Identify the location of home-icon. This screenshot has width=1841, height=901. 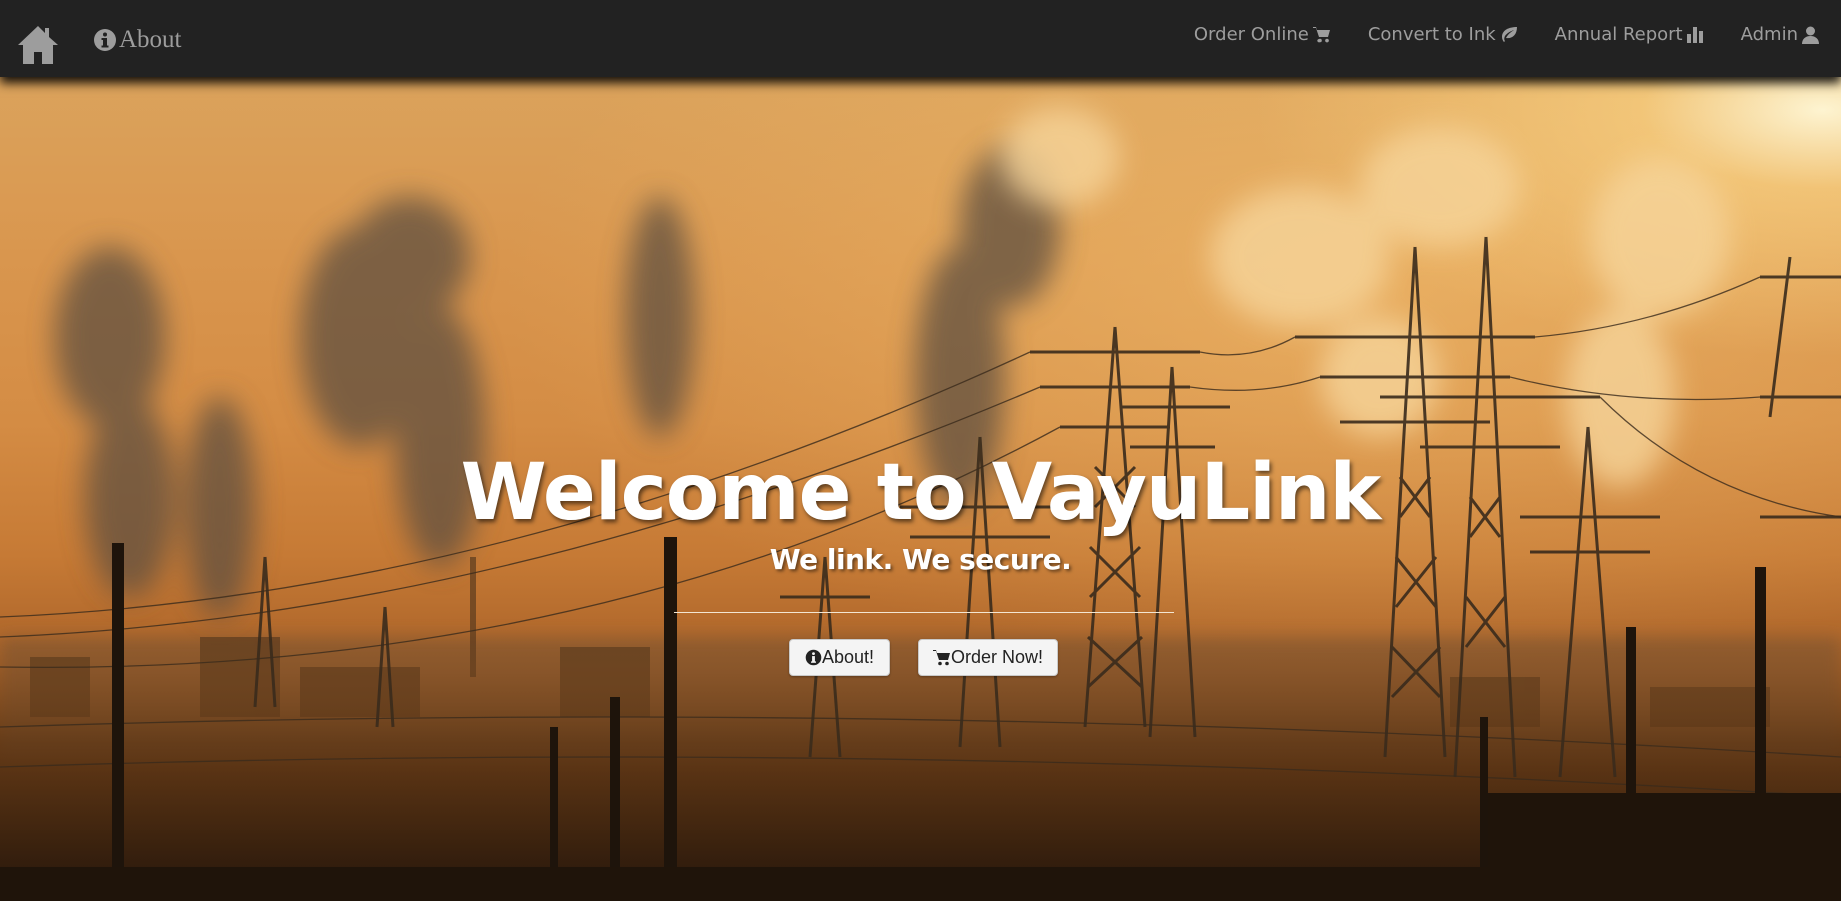
(38, 45).